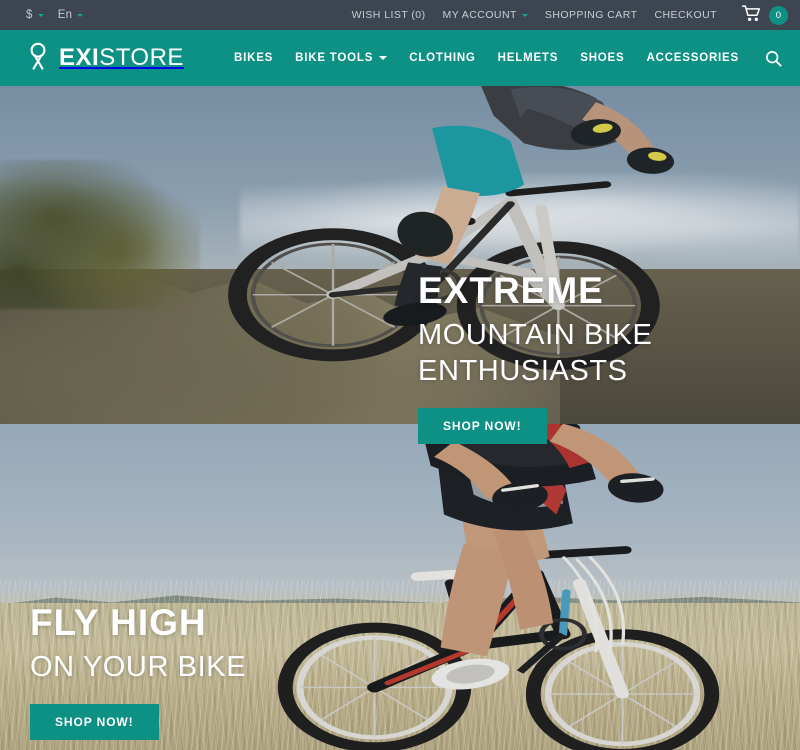  I want to click on logo-text-light: STORE, so click(141, 57).